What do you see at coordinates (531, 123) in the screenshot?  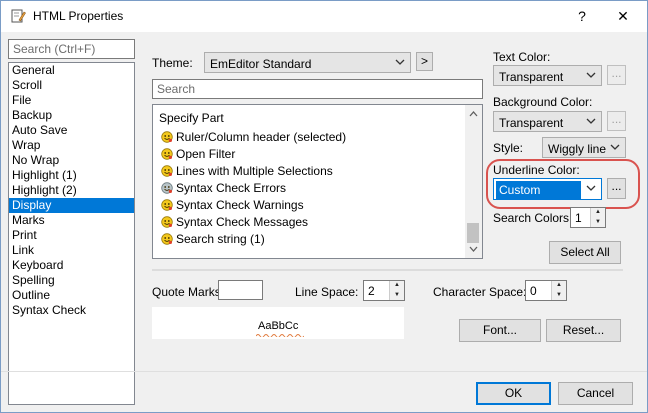 I see `background-color-value: Transparent` at bounding box center [531, 123].